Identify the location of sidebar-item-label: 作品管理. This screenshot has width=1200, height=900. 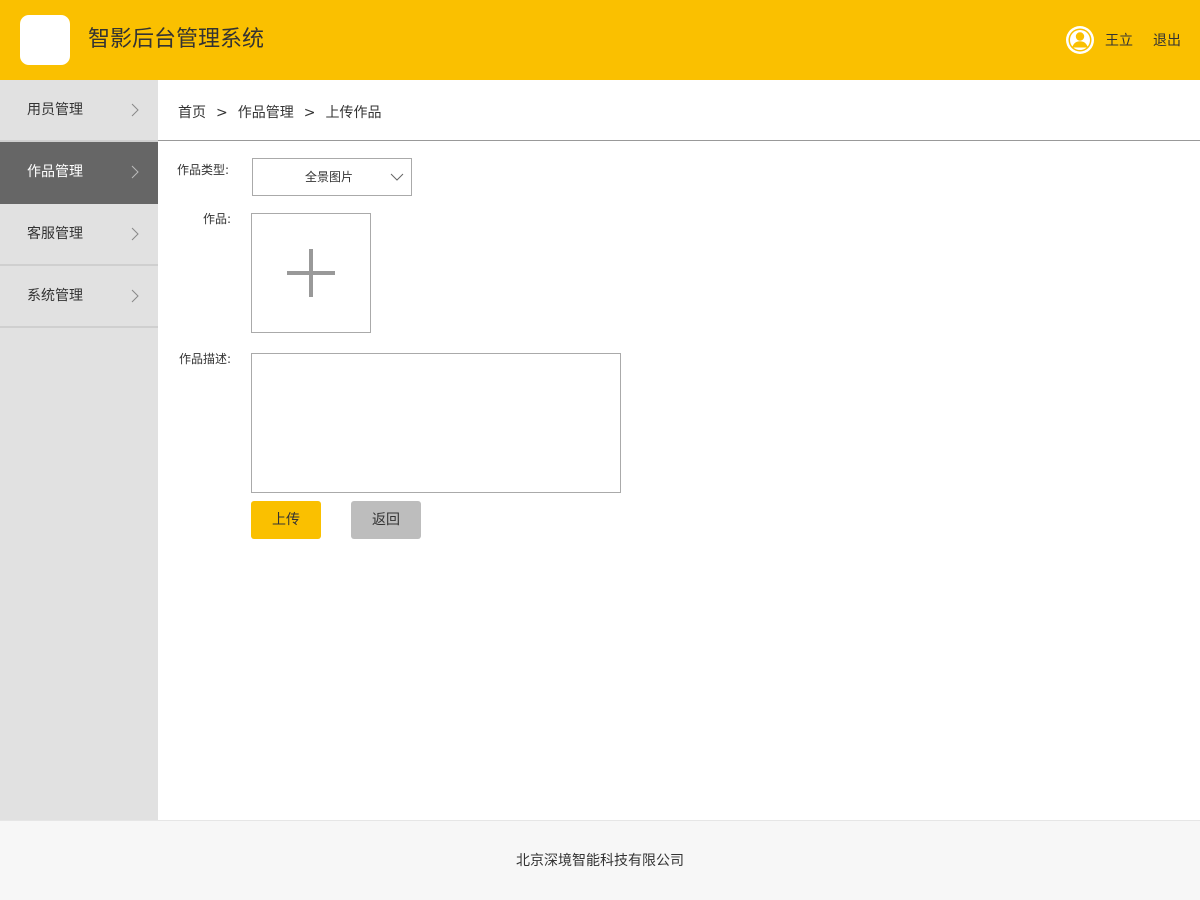
(55, 172).